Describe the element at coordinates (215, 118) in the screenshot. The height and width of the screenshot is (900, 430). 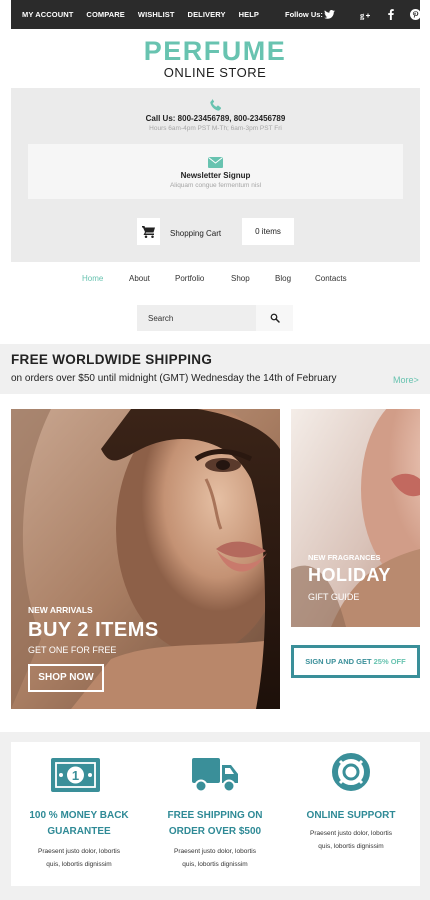
I see `call-us-text: Call Us: 800-23456789, 800-23456789` at that location.